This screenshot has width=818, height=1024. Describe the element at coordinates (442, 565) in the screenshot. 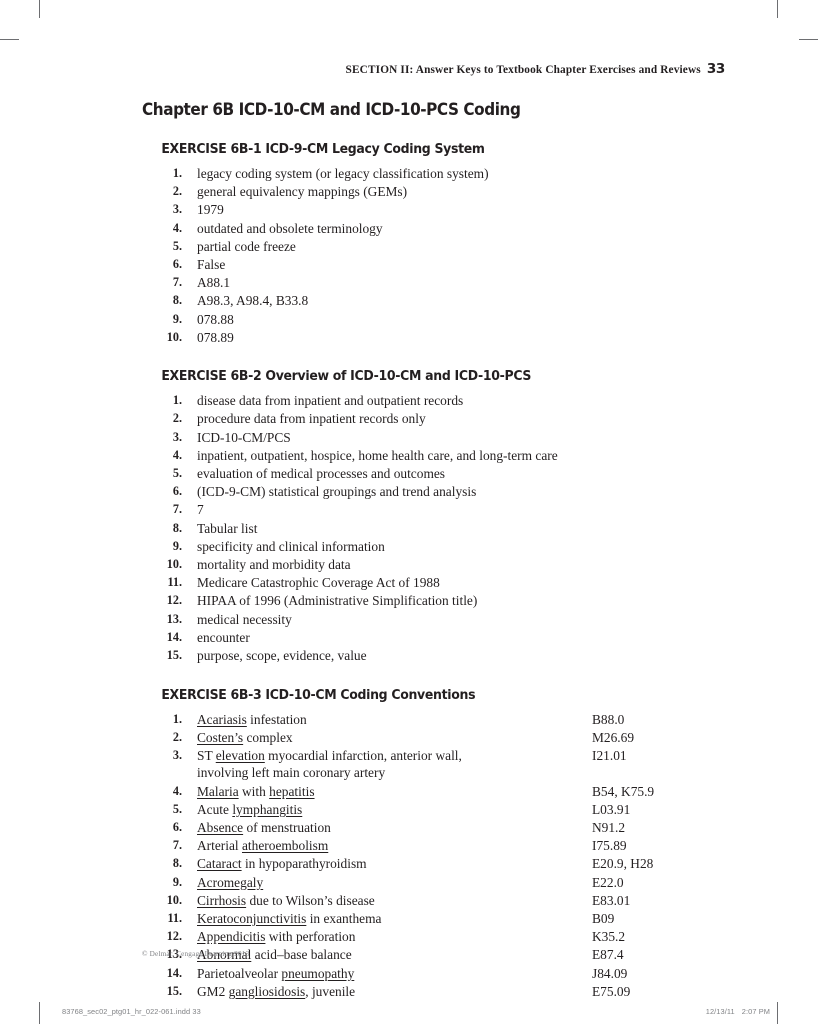

I see `answer-item: 10. mortality and morbidity data` at that location.